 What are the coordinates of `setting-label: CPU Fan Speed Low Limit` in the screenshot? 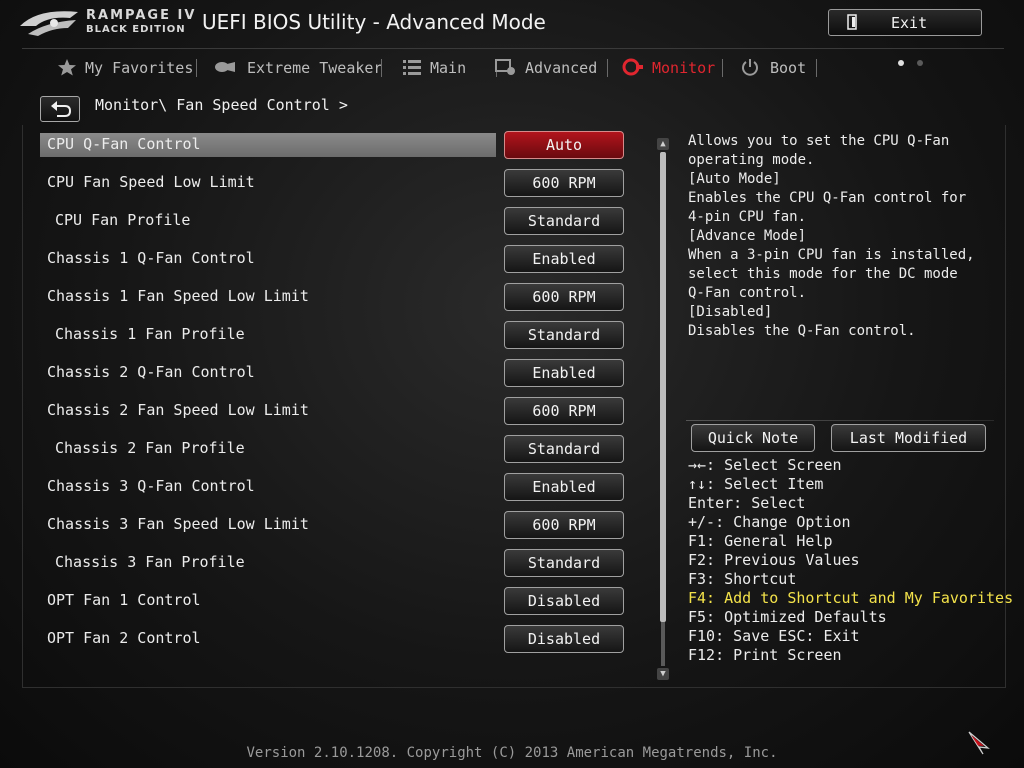 It's located at (151, 182).